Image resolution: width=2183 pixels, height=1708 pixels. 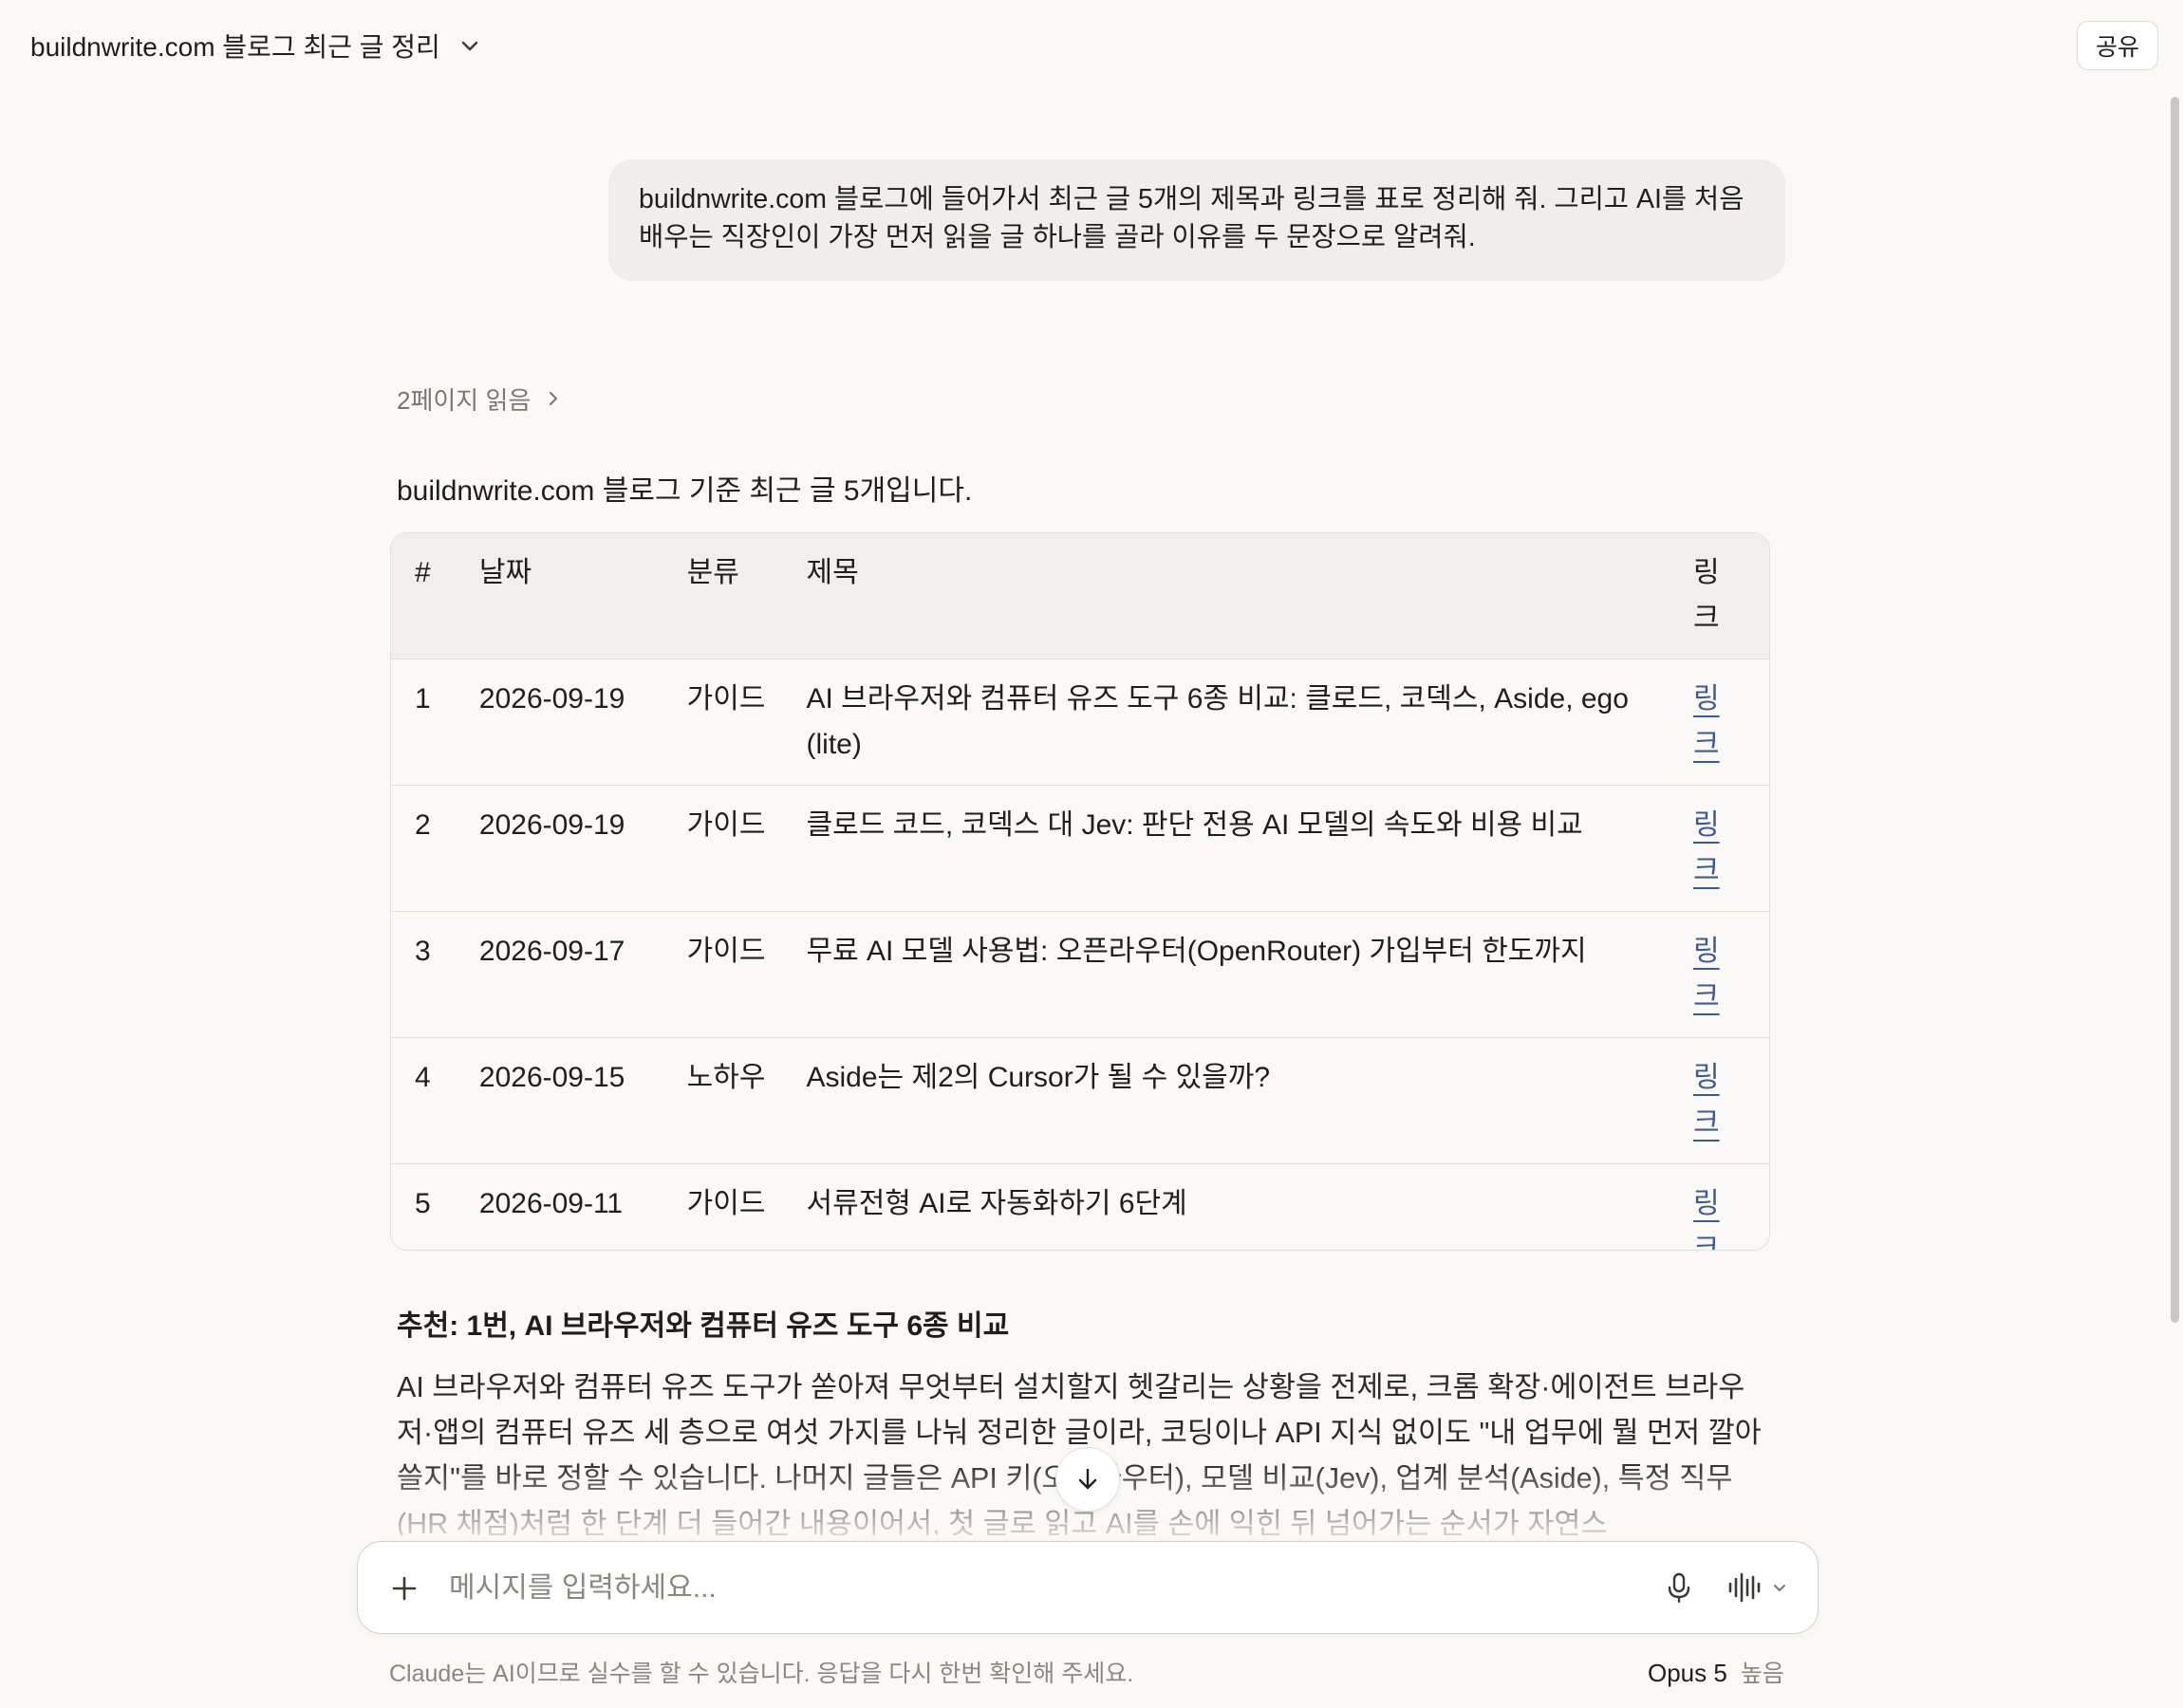 I want to click on row-date: 2026-09-15, so click(x=582, y=1100).